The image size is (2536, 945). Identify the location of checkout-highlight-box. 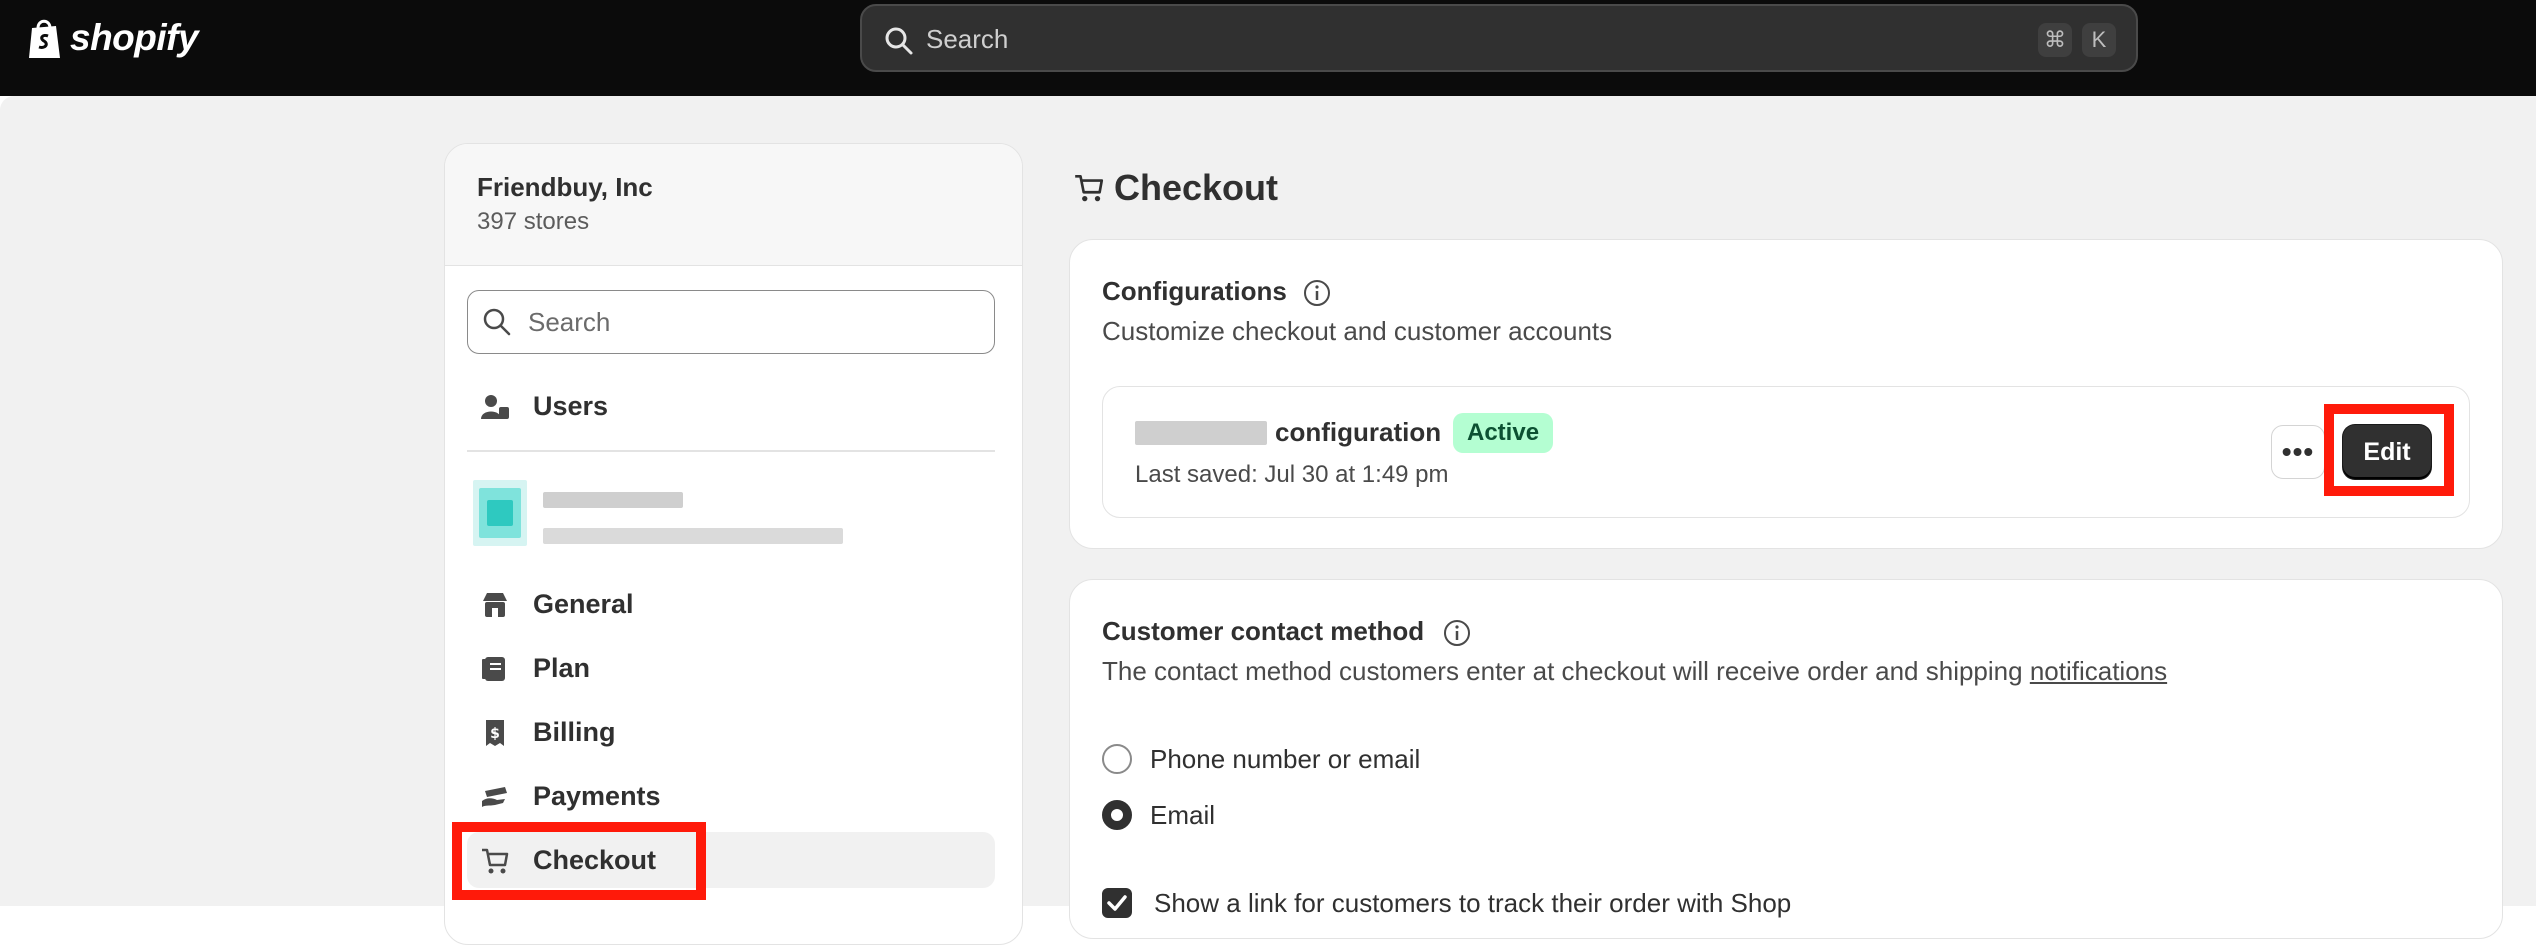
(579, 861).